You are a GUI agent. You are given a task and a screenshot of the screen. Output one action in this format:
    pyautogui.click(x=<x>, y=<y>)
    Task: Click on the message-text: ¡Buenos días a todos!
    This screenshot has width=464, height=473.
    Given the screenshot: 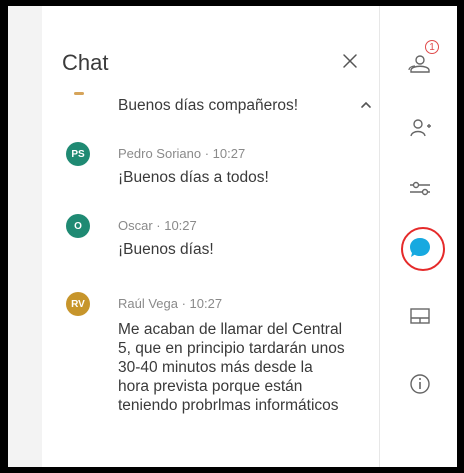 What is the action you would take?
    pyautogui.click(x=193, y=177)
    